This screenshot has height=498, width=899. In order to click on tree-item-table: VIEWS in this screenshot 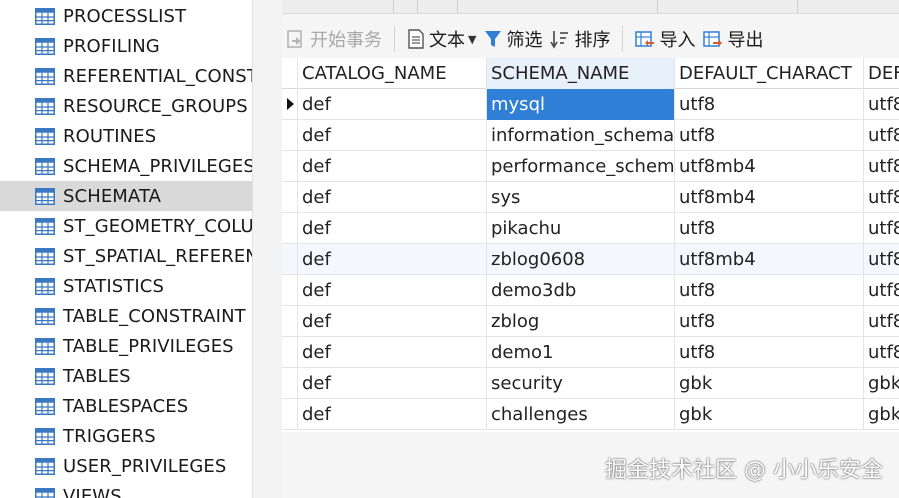, I will do `click(126, 489)`.